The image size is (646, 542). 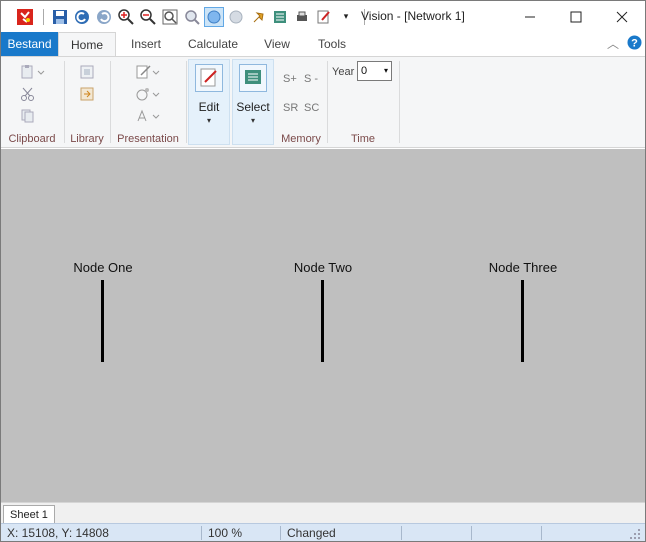 I want to click on help-button: ?, so click(x=634, y=44).